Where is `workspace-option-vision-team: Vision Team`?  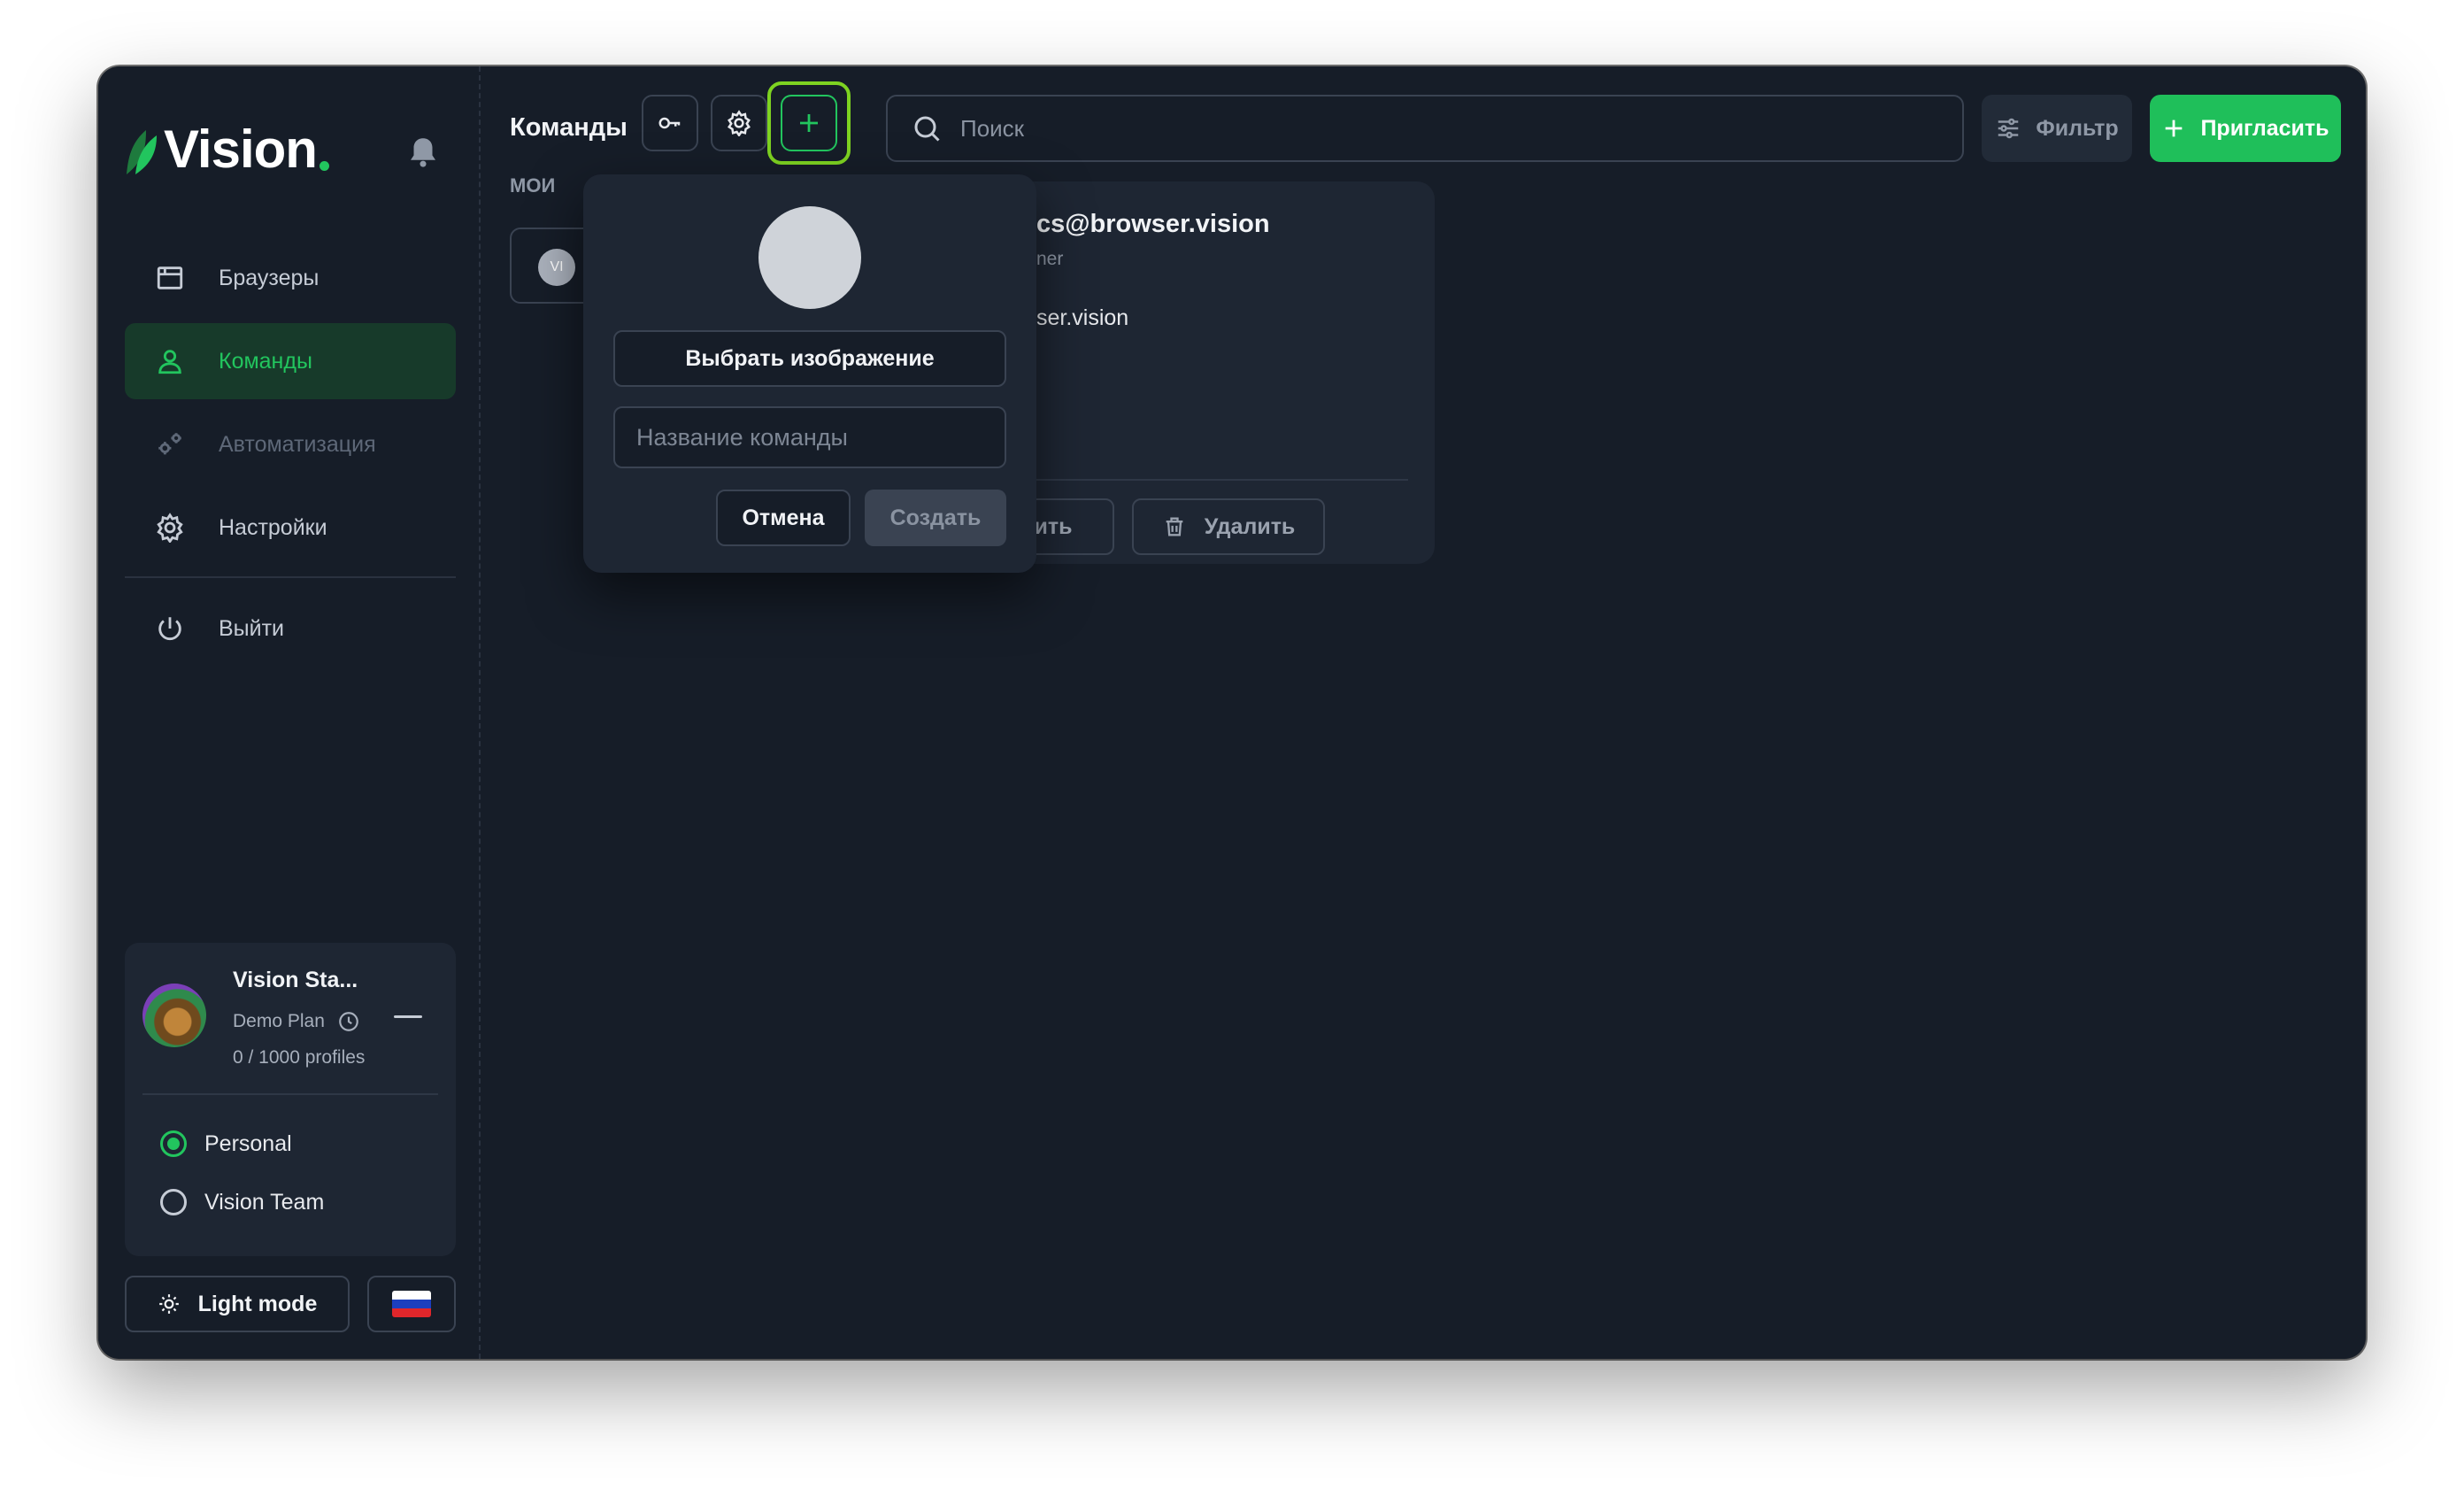 workspace-option-vision-team: Vision Team is located at coordinates (242, 1202).